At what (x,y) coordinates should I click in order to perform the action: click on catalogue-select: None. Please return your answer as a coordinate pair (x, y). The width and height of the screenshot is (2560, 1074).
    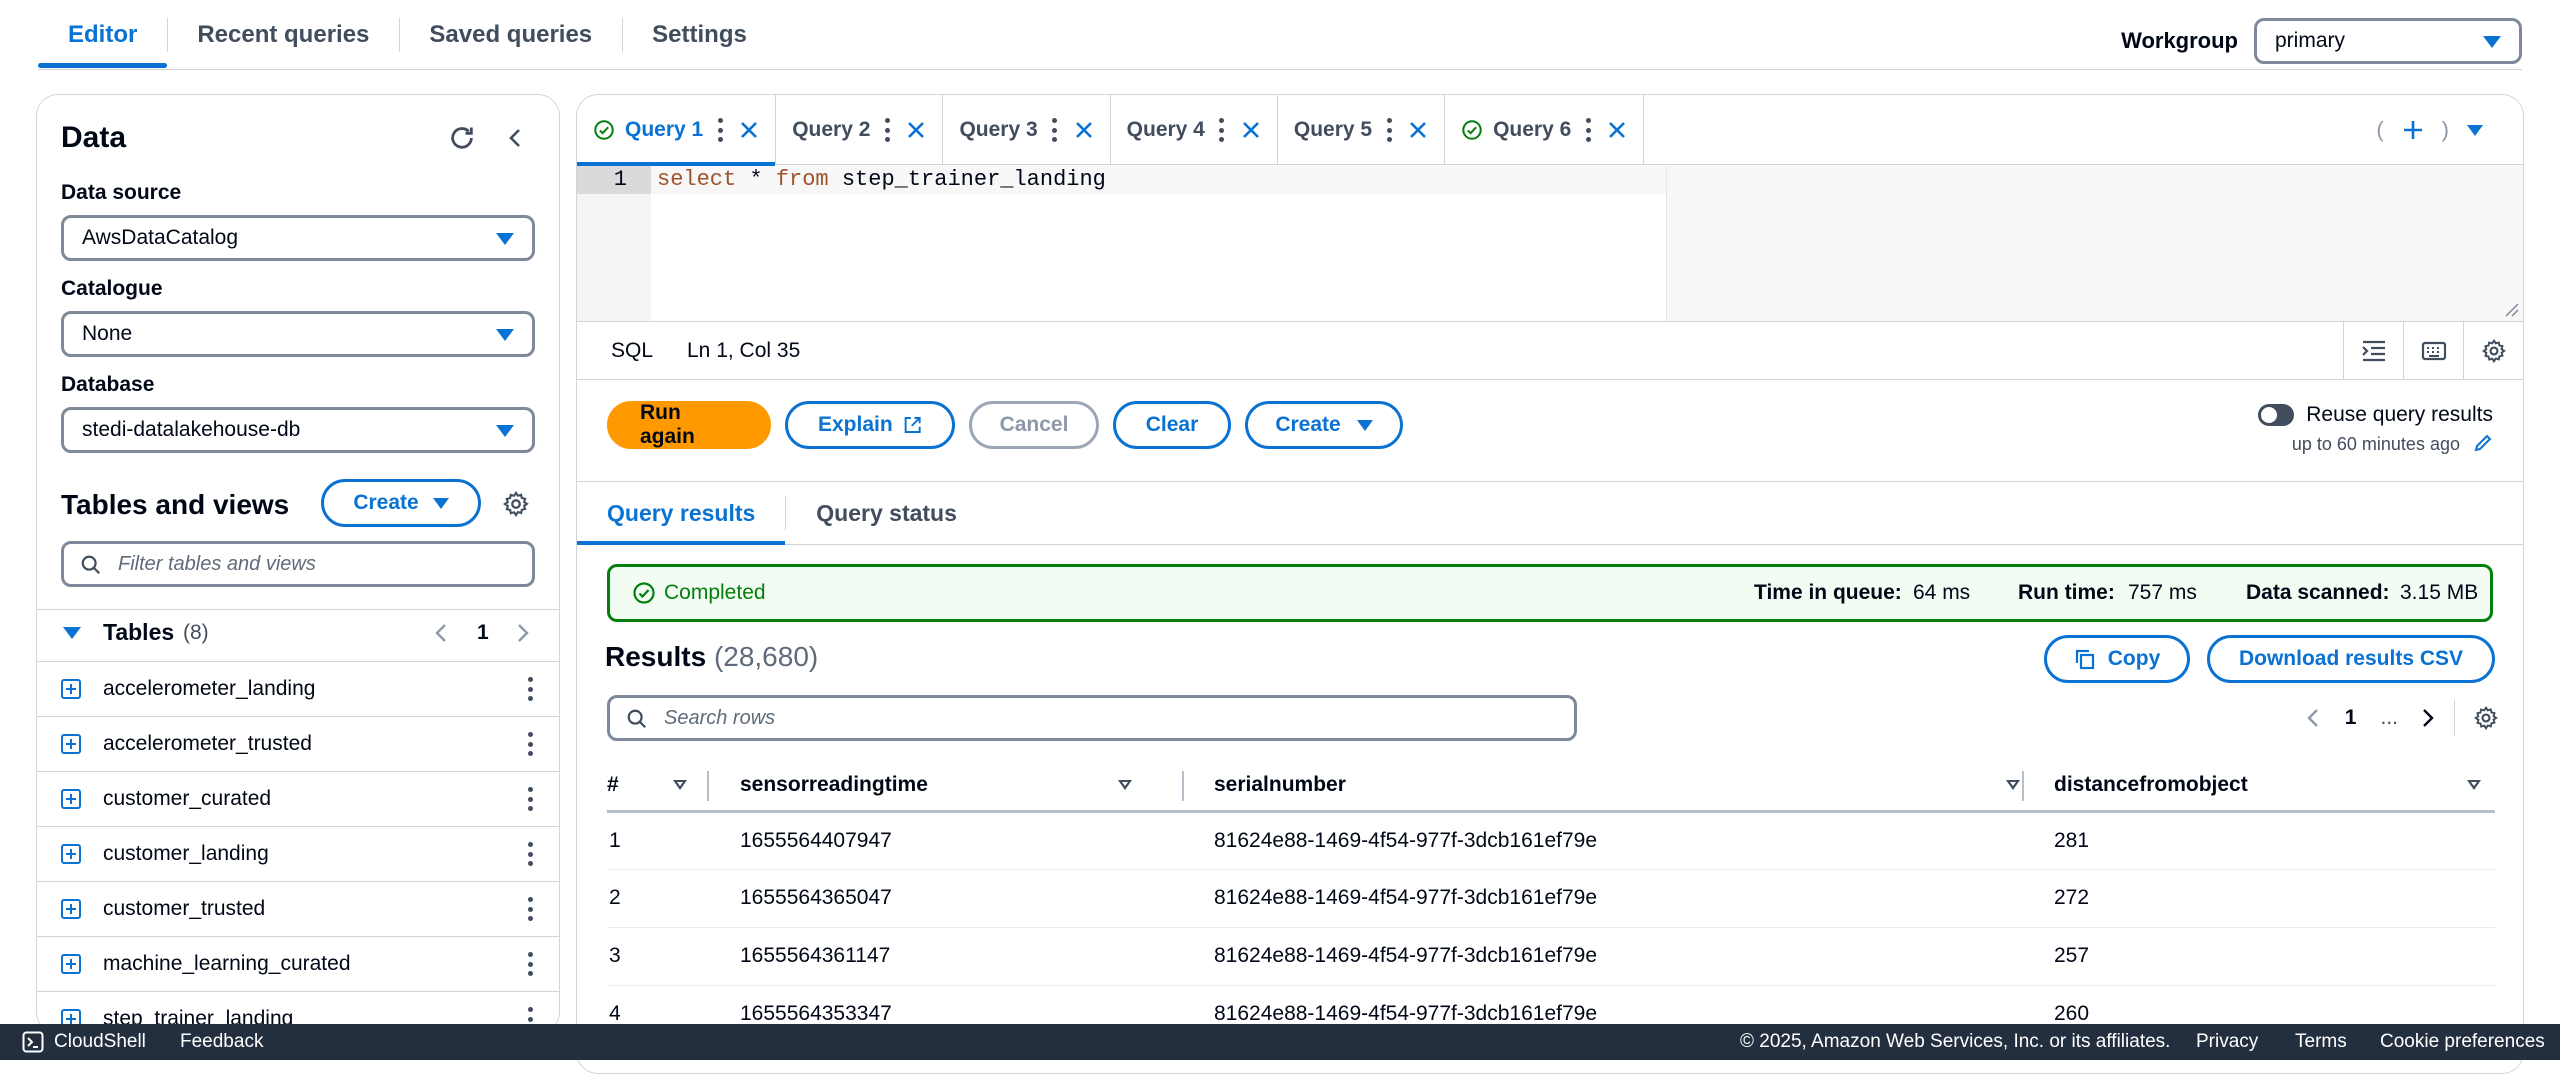
    Looking at the image, I should click on (298, 334).